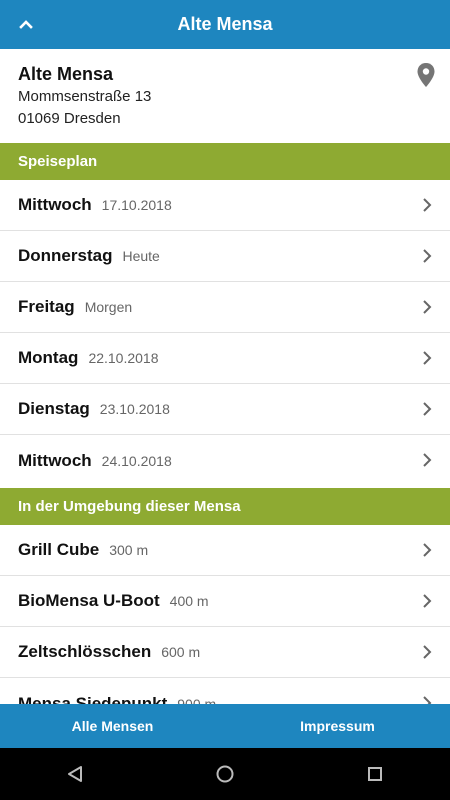  Describe the element at coordinates (59, 549) in the screenshot. I see `nearby-name: Grill Cube` at that location.